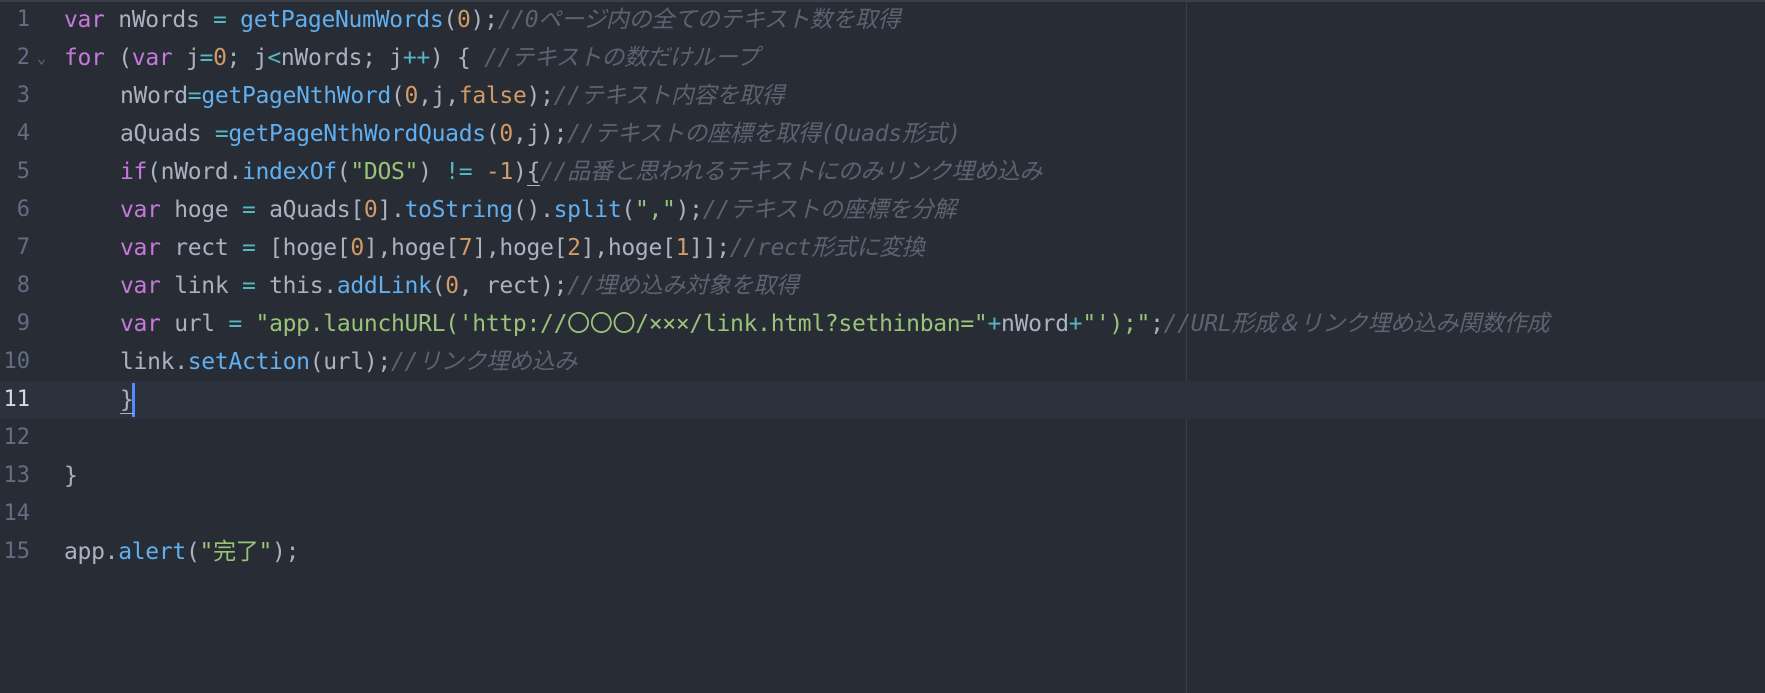  I want to click on line-number: 11, so click(15, 400).